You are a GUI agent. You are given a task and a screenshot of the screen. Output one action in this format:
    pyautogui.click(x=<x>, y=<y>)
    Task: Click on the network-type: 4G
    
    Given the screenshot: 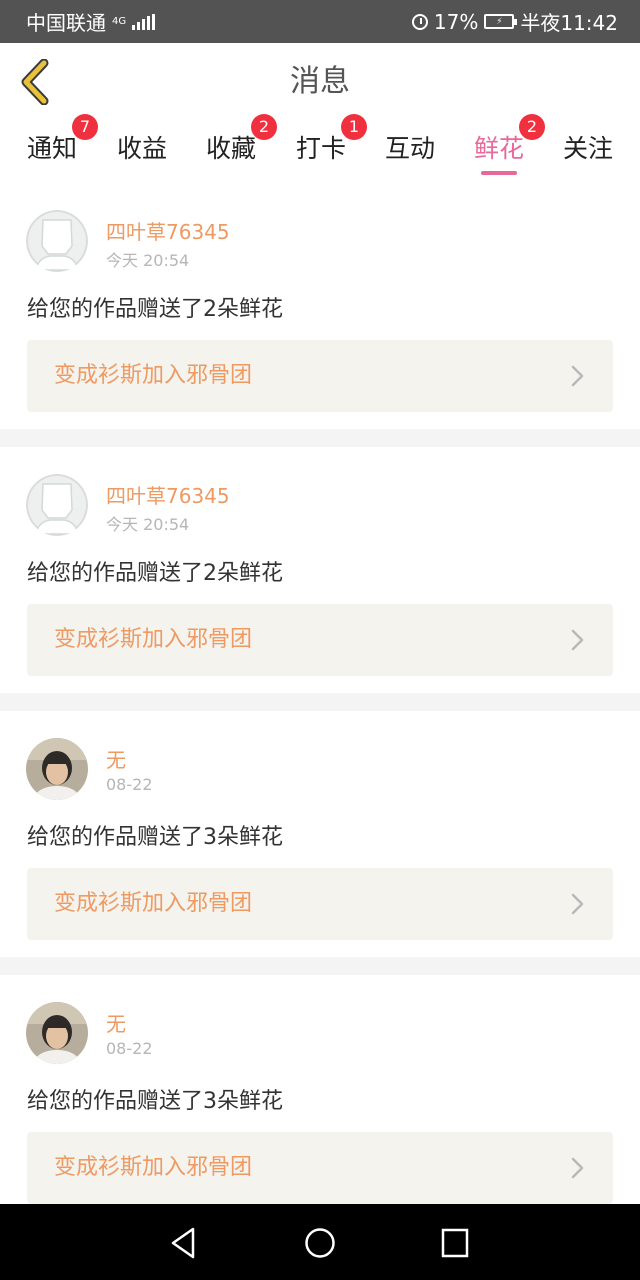 What is the action you would take?
    pyautogui.click(x=119, y=21)
    